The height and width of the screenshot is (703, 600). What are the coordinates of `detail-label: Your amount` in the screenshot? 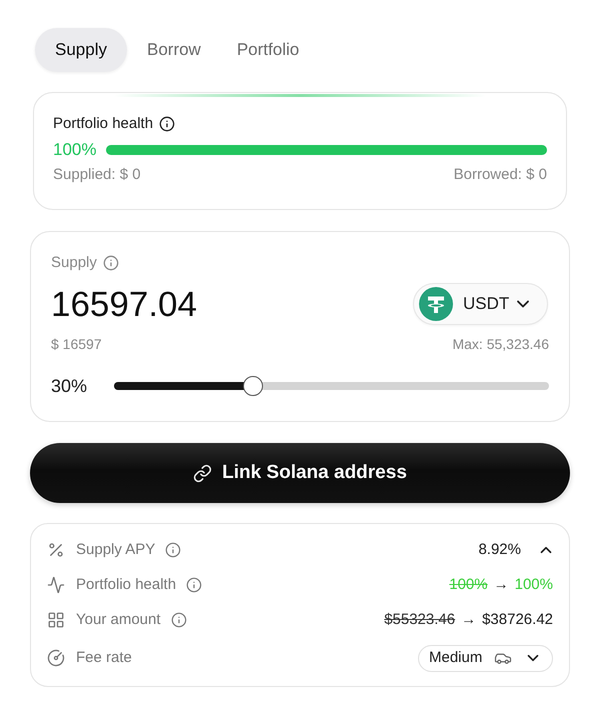 It's located at (118, 620).